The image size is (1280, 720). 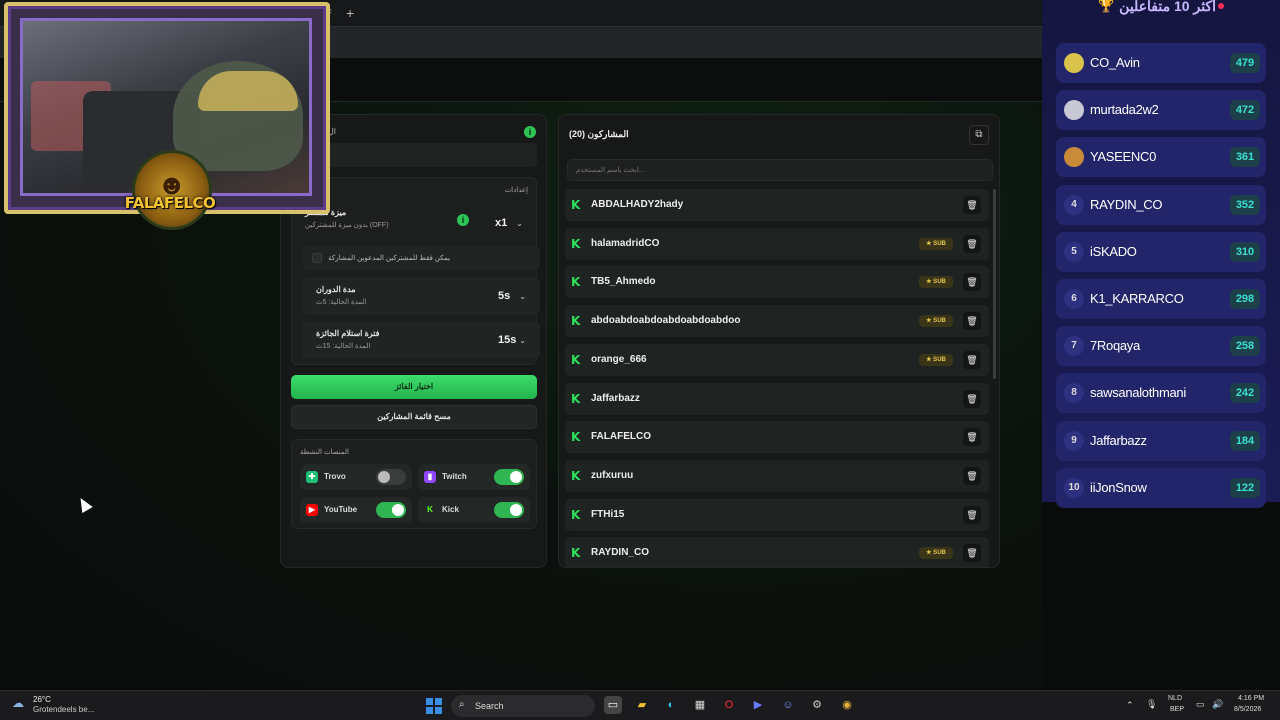 What do you see at coordinates (1074, 63) in the screenshot?
I see `medal-icon` at bounding box center [1074, 63].